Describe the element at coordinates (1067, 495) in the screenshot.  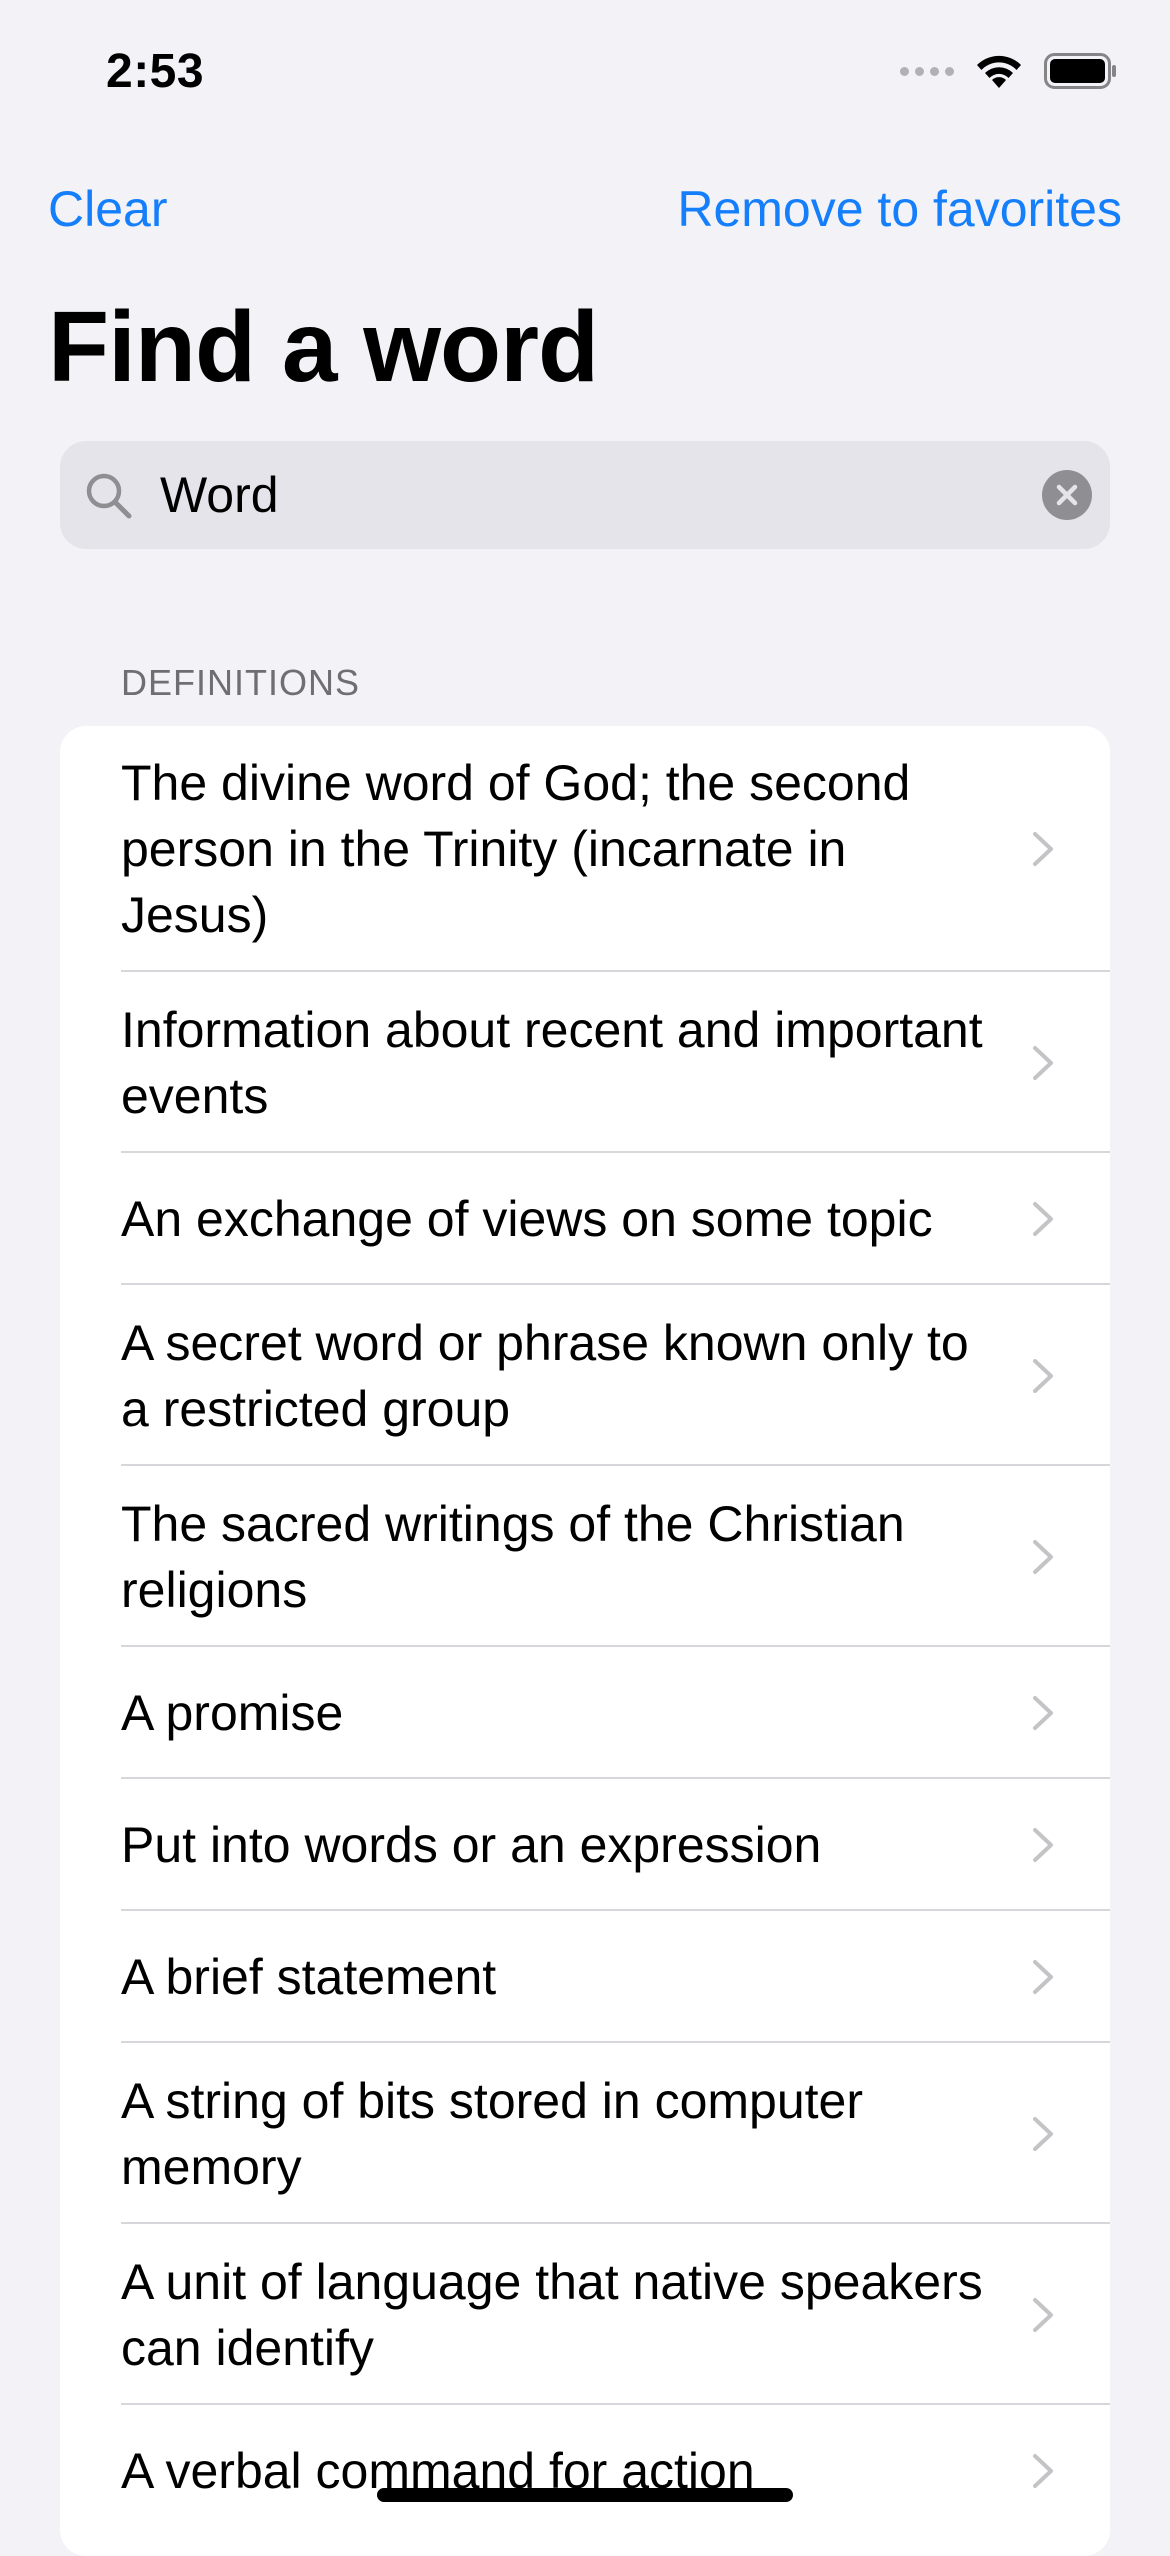
I see `clear-text-icon` at that location.